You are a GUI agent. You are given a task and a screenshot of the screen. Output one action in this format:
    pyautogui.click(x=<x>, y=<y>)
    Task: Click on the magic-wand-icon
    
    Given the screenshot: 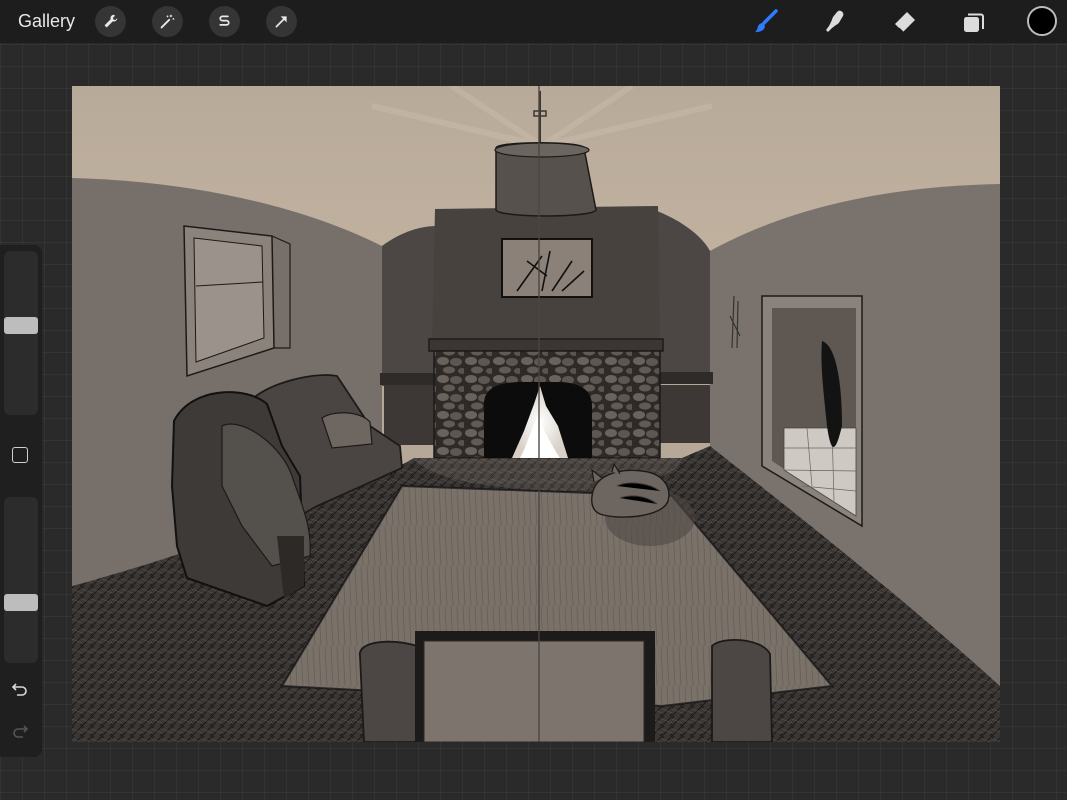 What is the action you would take?
    pyautogui.click(x=167, y=21)
    